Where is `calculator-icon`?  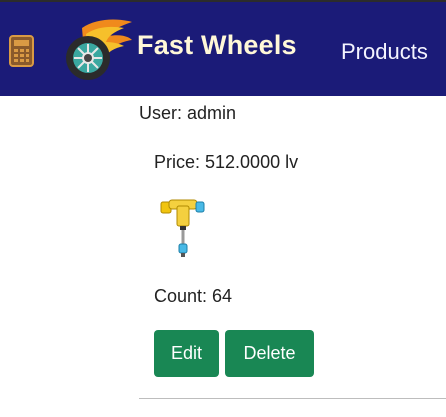
calculator-icon is located at coordinates (21, 51).